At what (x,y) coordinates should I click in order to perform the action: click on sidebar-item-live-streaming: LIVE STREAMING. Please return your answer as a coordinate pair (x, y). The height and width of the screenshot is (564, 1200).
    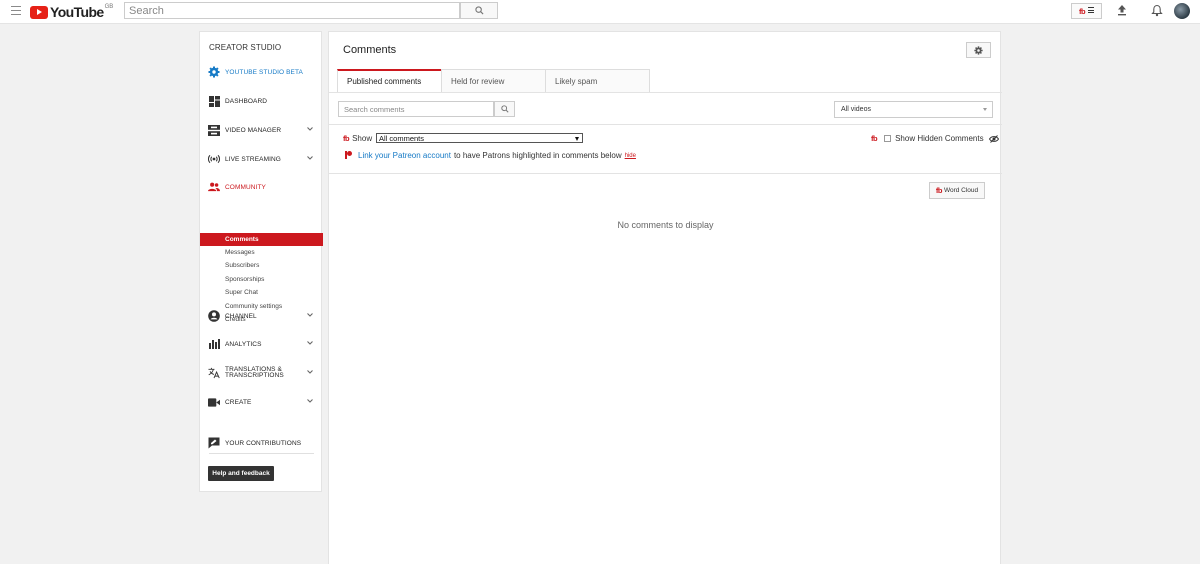
    Looking at the image, I should click on (261, 159).